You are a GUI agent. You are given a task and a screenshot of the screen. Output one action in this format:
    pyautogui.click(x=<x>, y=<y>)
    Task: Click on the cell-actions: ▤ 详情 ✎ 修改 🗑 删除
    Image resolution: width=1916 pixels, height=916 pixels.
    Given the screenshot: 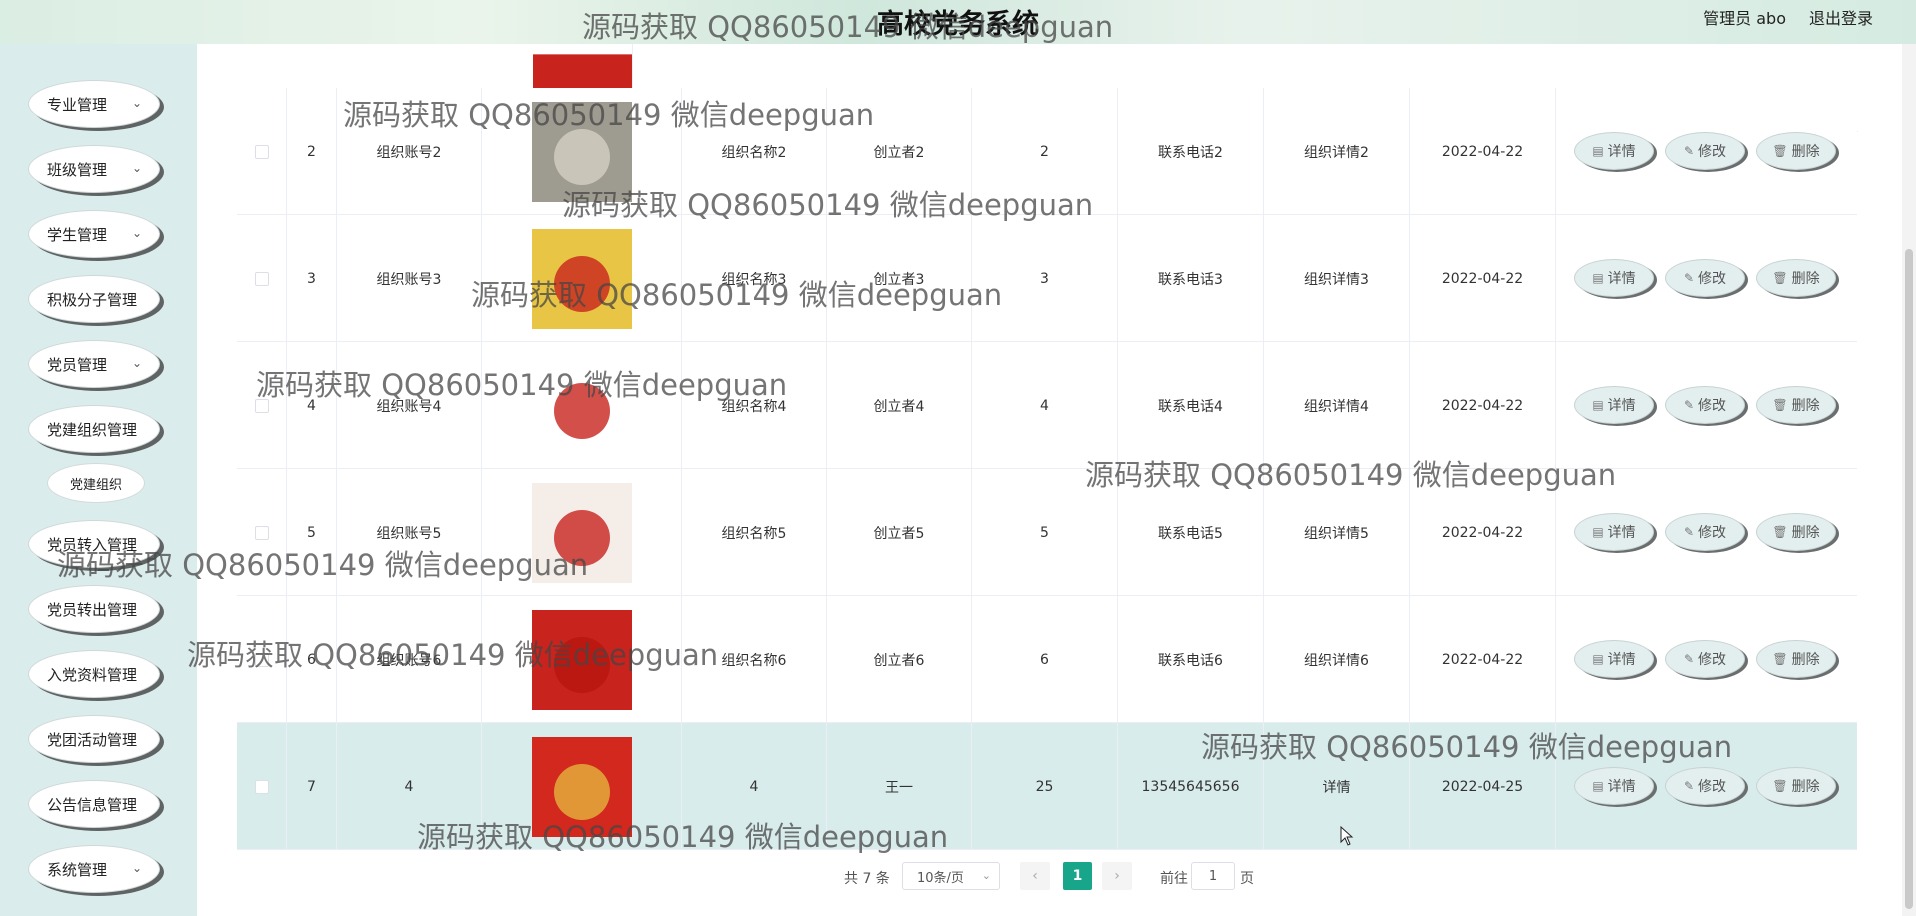 What is the action you would take?
    pyautogui.click(x=1706, y=659)
    